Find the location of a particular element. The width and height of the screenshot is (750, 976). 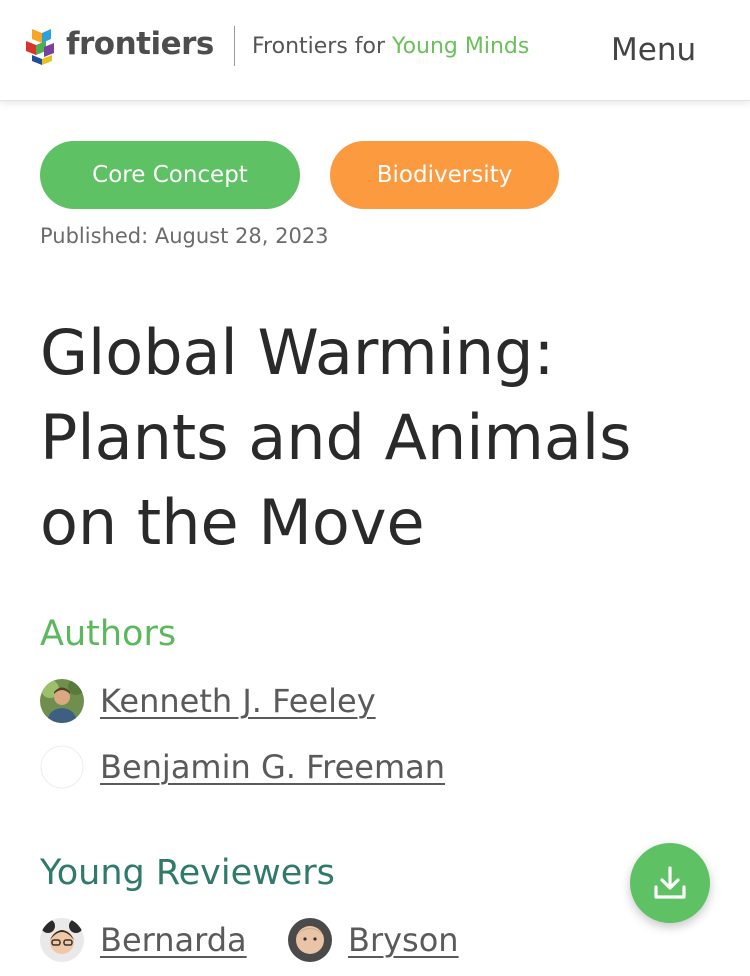

subbrand-link: Frontiers for Young Minds is located at coordinates (390, 46).